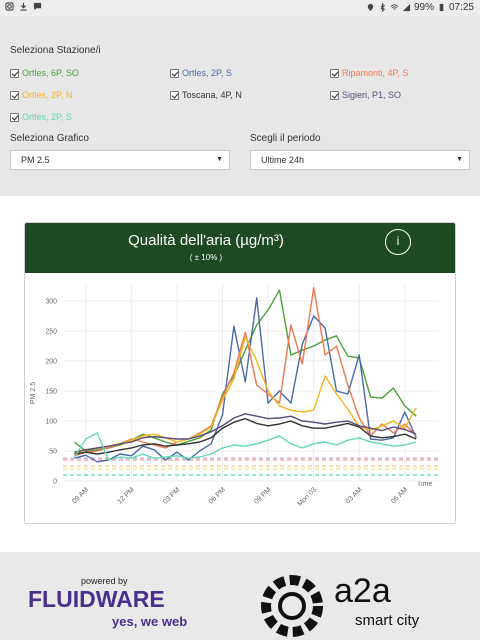 This screenshot has height=640, width=480. I want to click on x-tick-label: Mon 03, so click(308, 497).